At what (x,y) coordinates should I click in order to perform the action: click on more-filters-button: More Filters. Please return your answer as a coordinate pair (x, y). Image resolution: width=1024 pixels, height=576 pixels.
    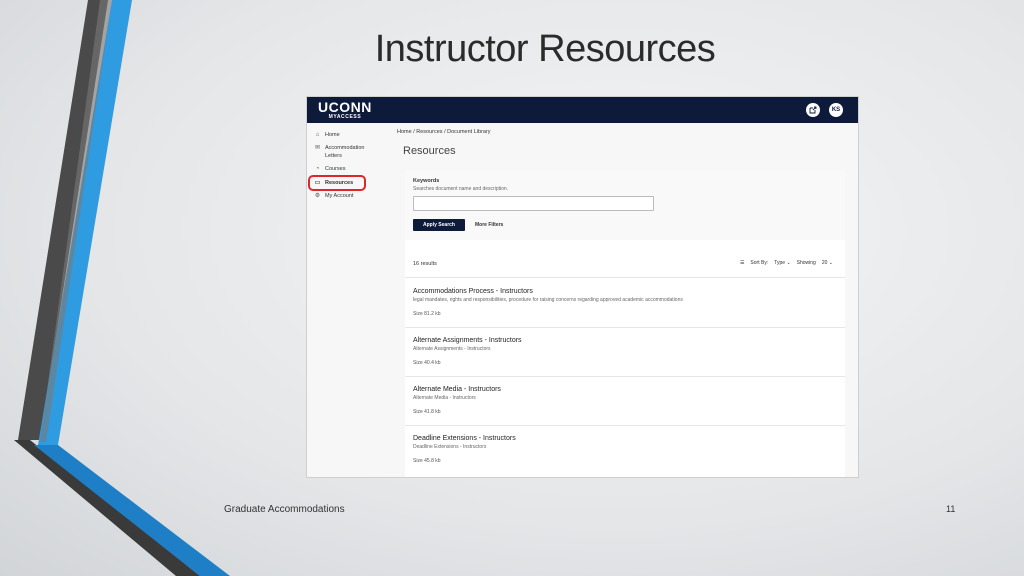
    Looking at the image, I should click on (489, 225).